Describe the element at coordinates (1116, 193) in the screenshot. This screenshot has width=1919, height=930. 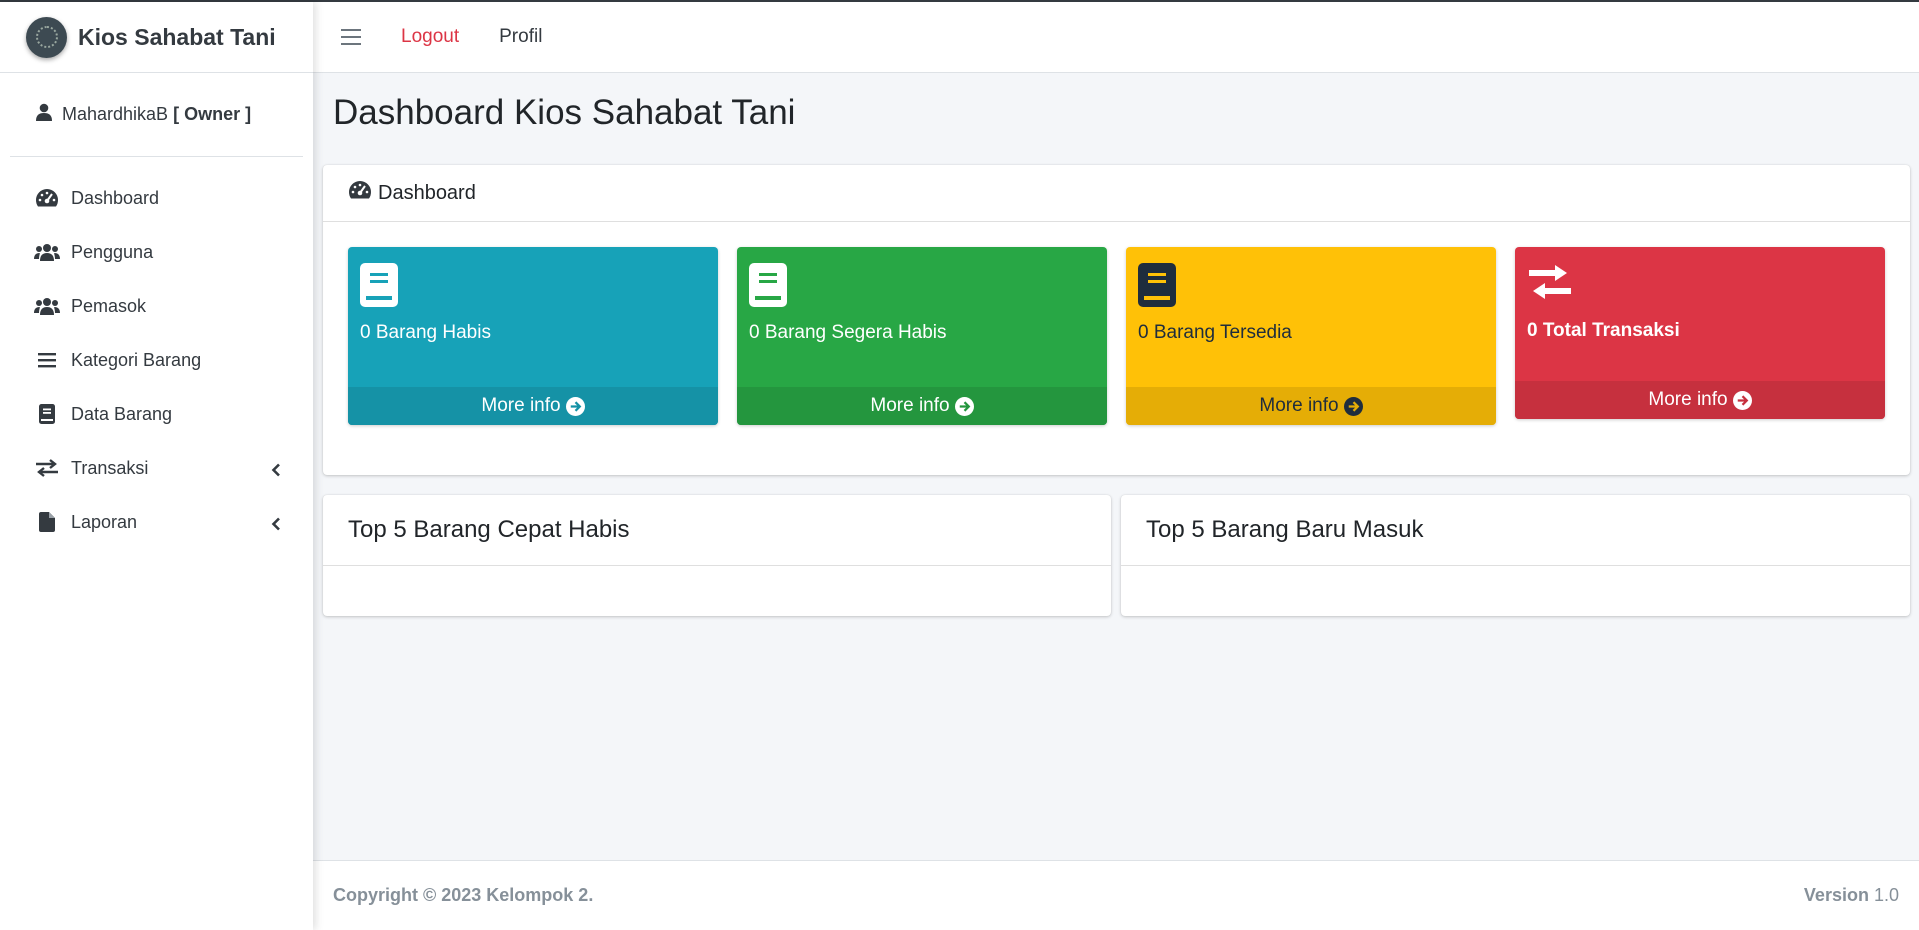
I see `dashboard-card-header: Dashboard` at that location.